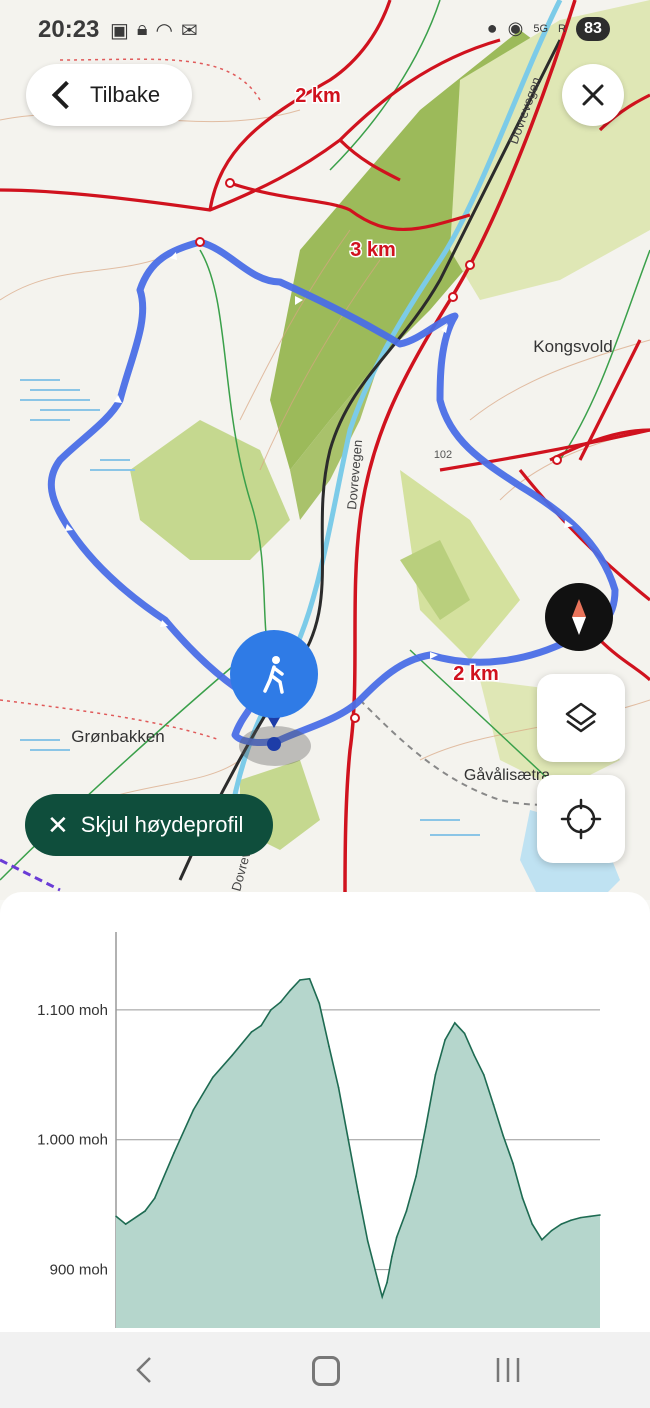  Describe the element at coordinates (118, 736) in the screenshot. I see `place-label-gronbakken: Grønbakken` at that location.